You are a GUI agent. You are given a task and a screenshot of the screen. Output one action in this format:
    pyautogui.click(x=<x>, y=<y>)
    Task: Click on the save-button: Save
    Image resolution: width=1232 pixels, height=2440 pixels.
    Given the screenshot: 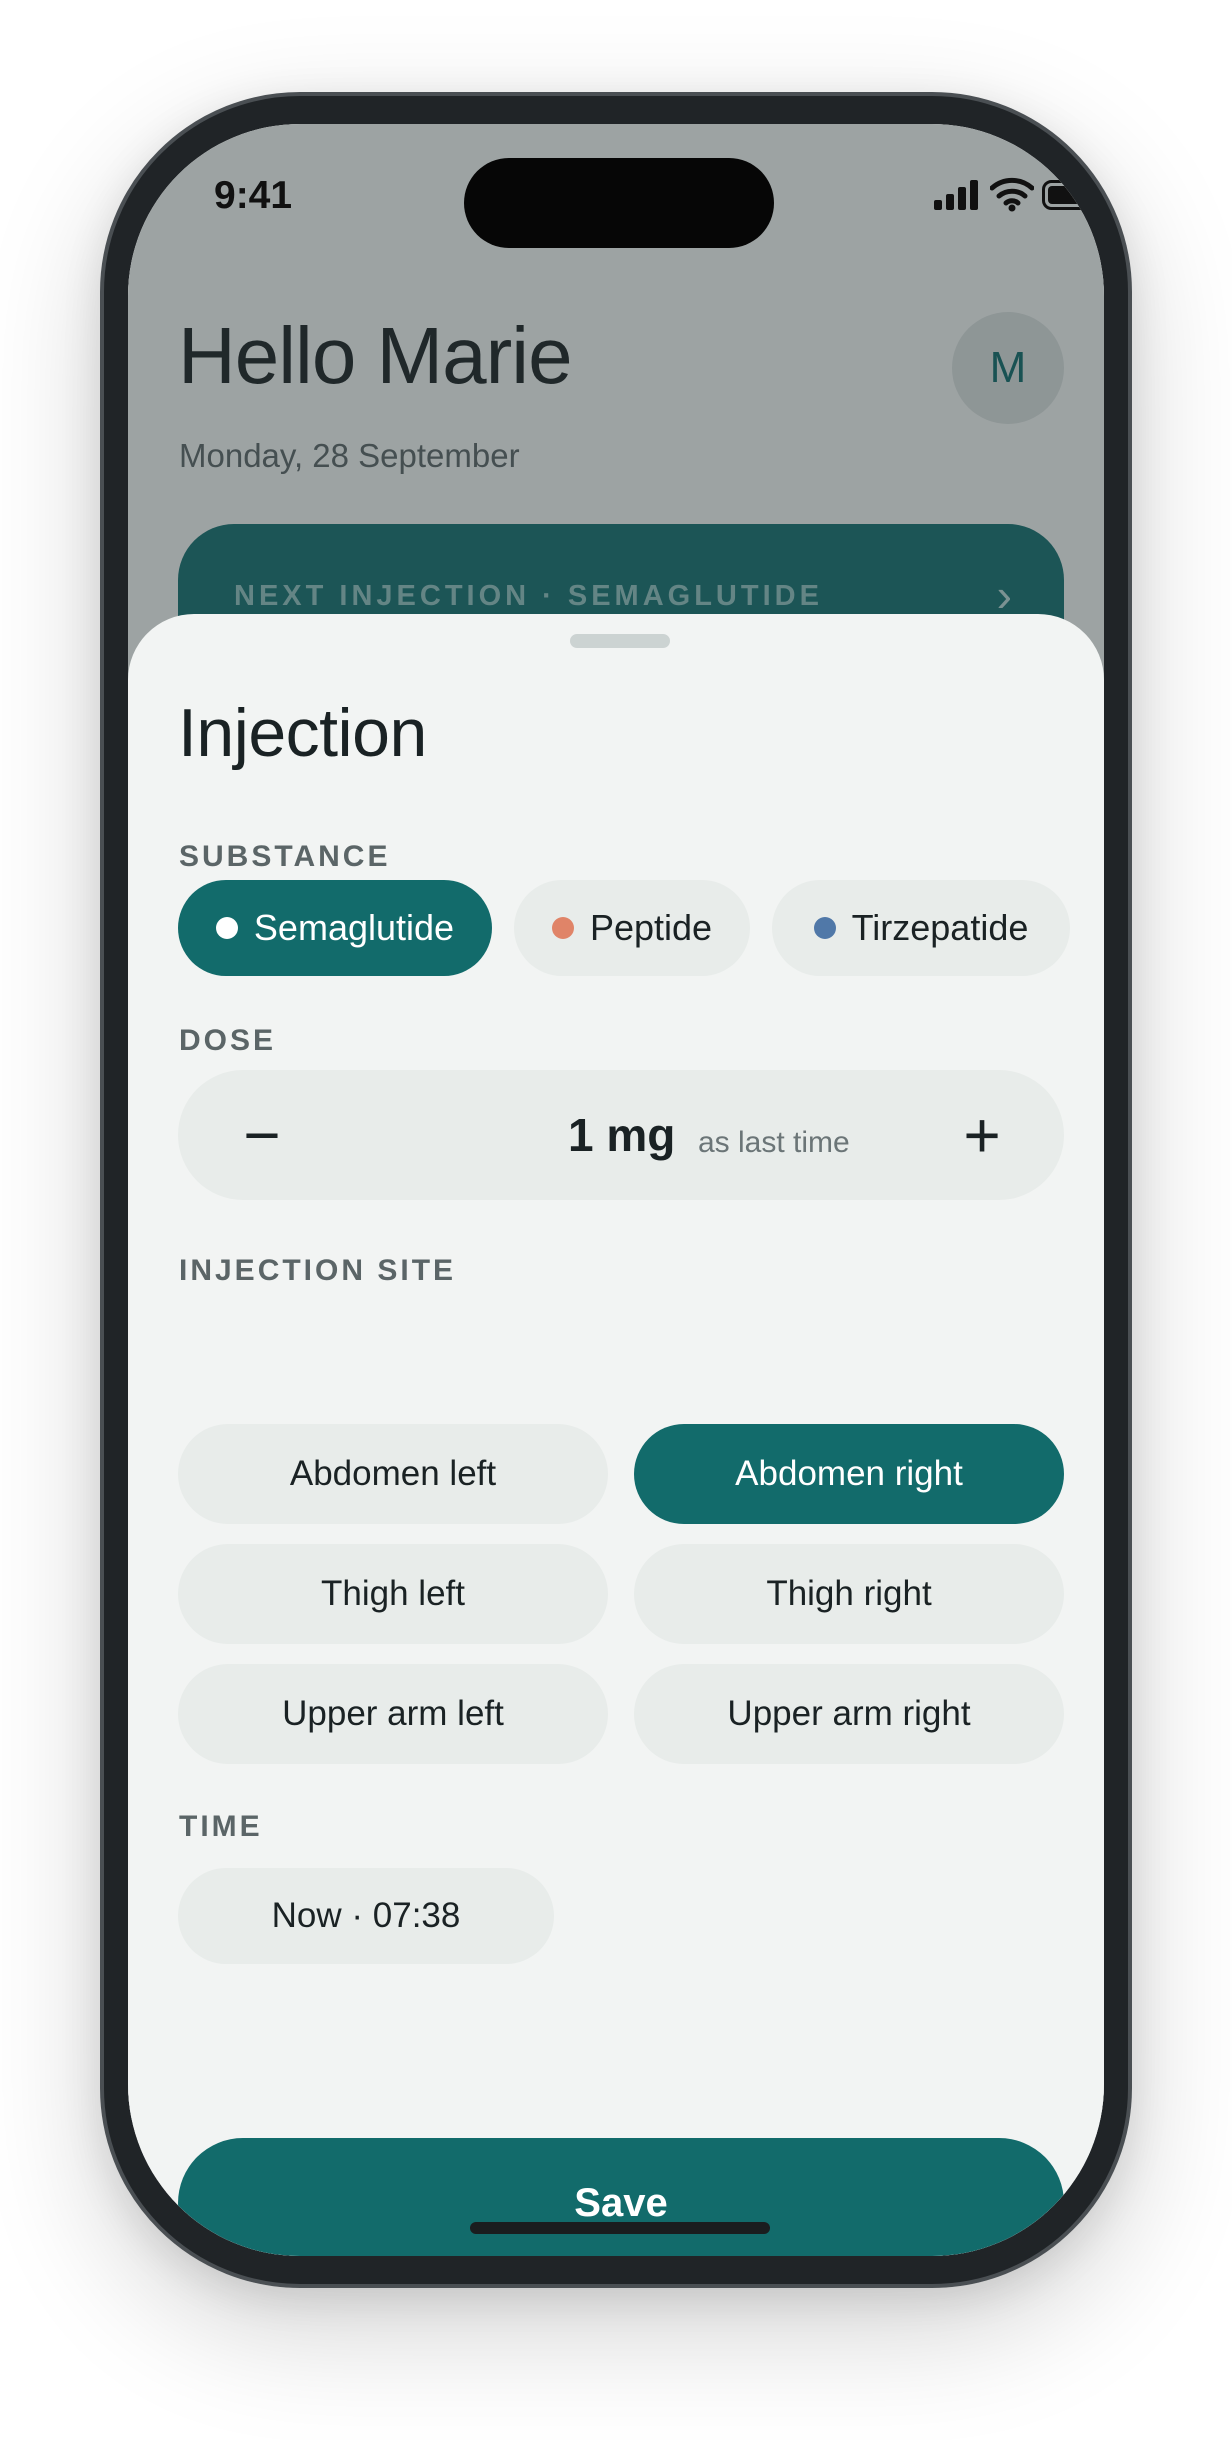 What is the action you would take?
    pyautogui.click(x=621, y=2197)
    